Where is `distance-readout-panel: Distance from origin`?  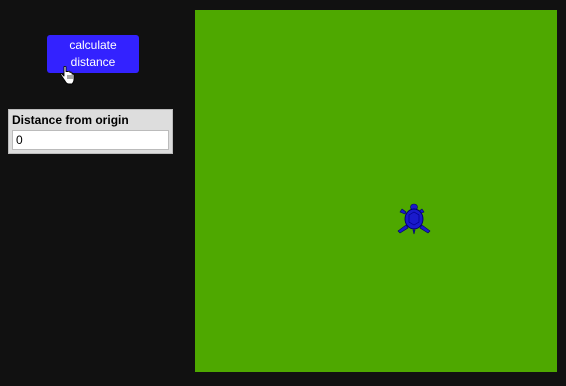 distance-readout-panel: Distance from origin is located at coordinates (90, 131).